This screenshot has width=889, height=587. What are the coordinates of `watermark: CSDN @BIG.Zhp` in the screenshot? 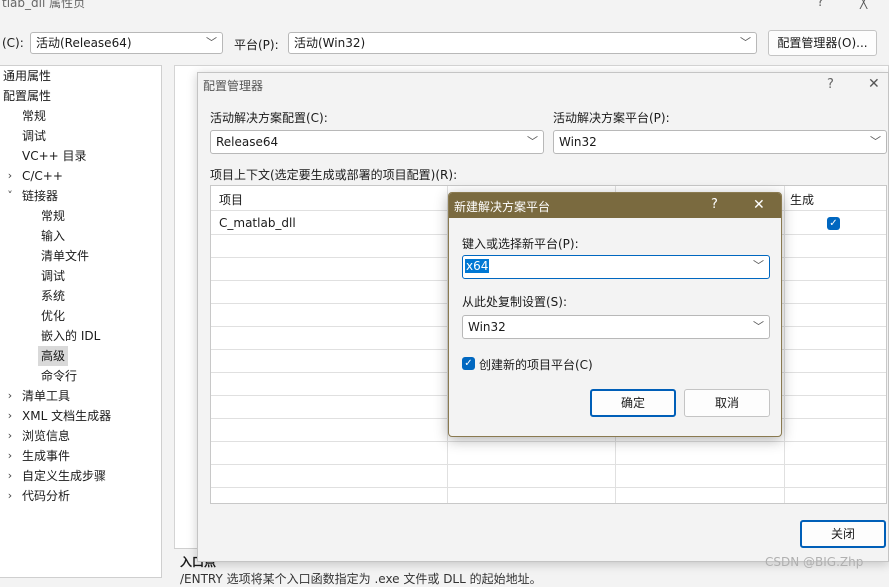 It's located at (814, 562).